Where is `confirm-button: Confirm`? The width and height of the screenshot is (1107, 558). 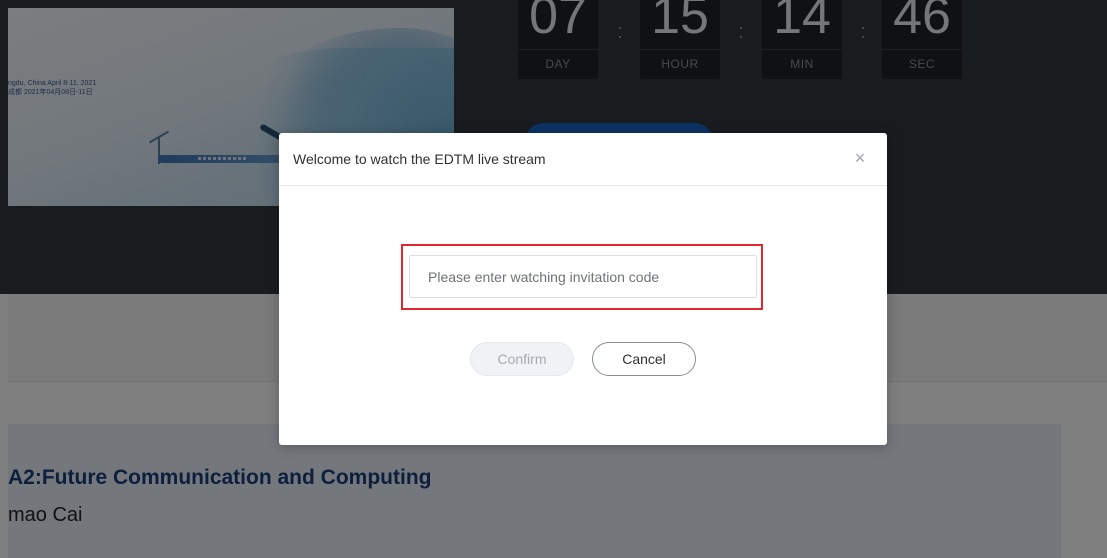
confirm-button: Confirm is located at coordinates (522, 359).